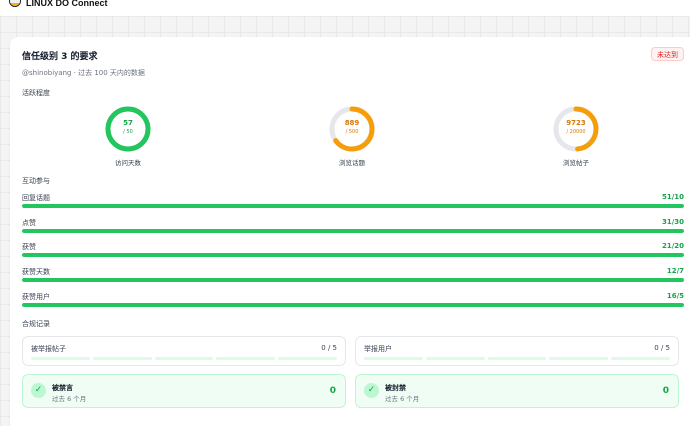  I want to click on status-badge: 未达到, so click(667, 54).